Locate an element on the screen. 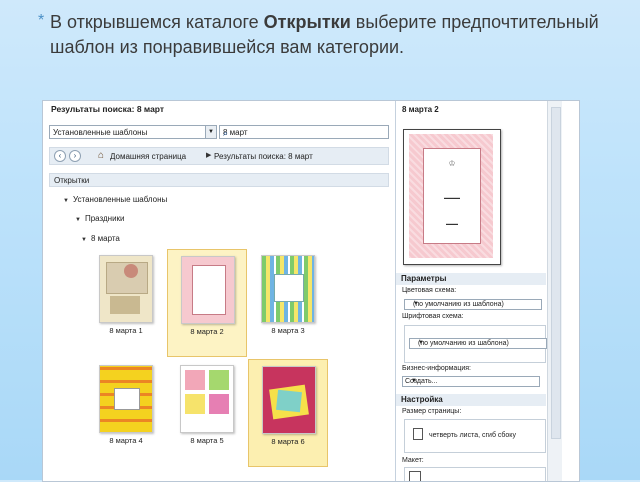 The height and width of the screenshot is (482, 640). tree-item-installed: ▼ Установленные шаблоны is located at coordinates (115, 199).